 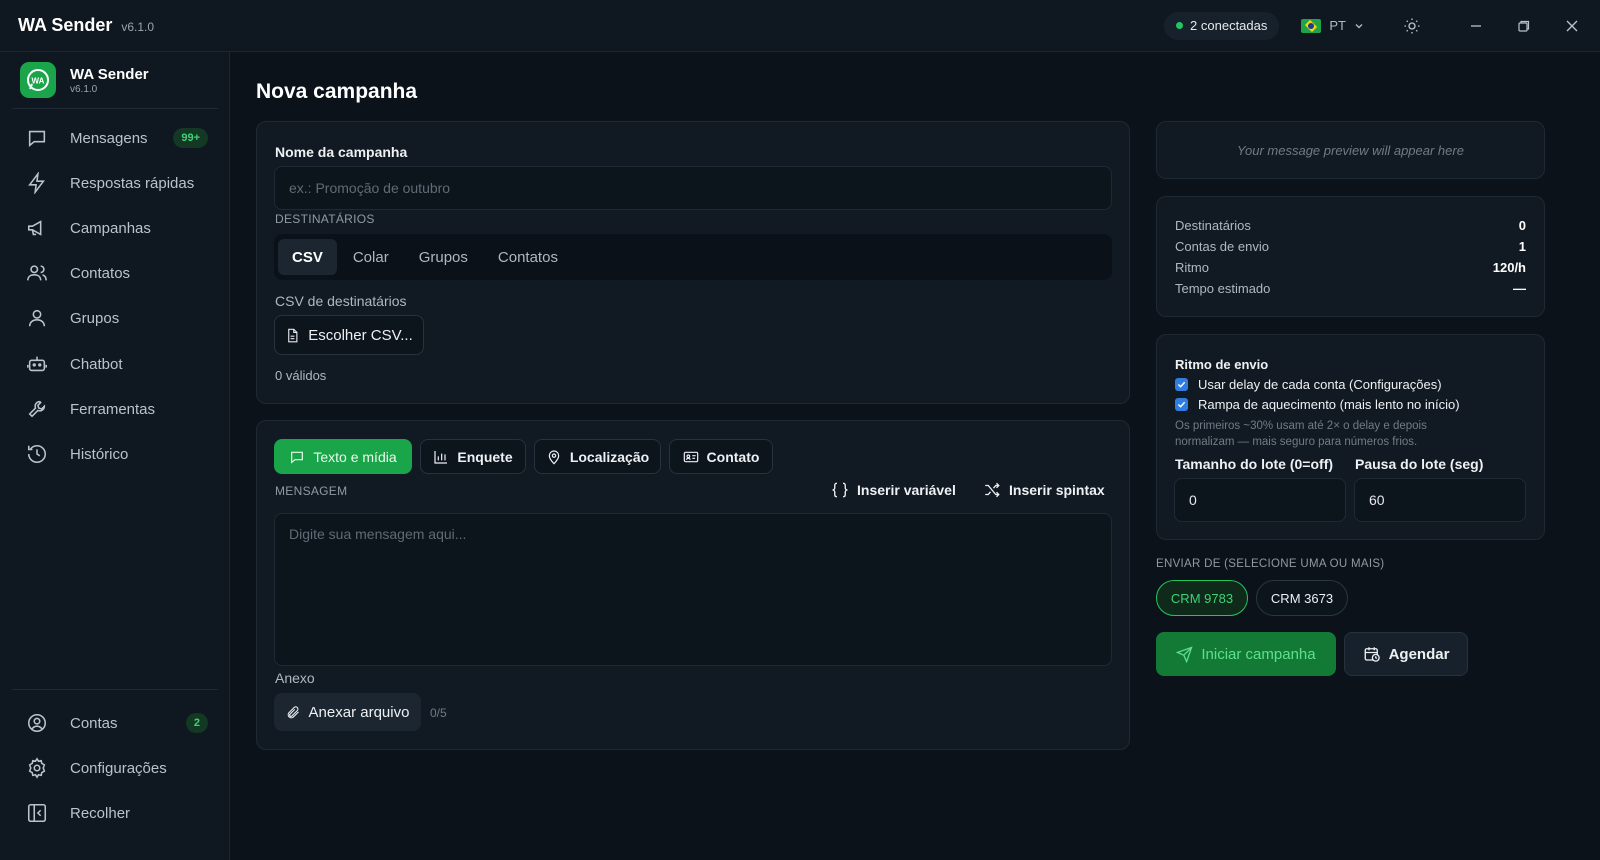 I want to click on sidebar-item-label: Contas, so click(x=94, y=723).